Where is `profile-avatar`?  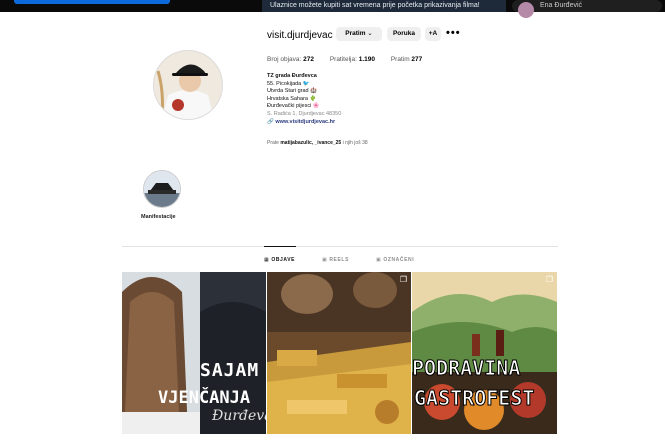
profile-avatar is located at coordinates (188, 85).